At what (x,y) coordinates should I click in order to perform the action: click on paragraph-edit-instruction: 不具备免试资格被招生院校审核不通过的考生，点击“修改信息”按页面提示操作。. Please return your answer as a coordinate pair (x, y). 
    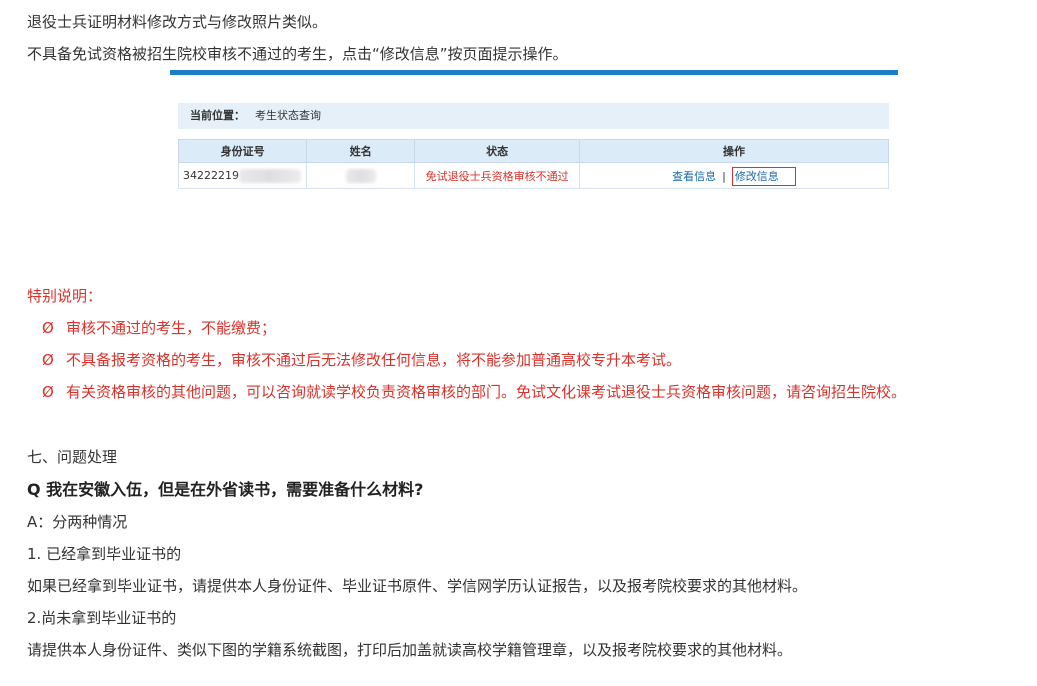
    Looking at the image, I should click on (297, 54).